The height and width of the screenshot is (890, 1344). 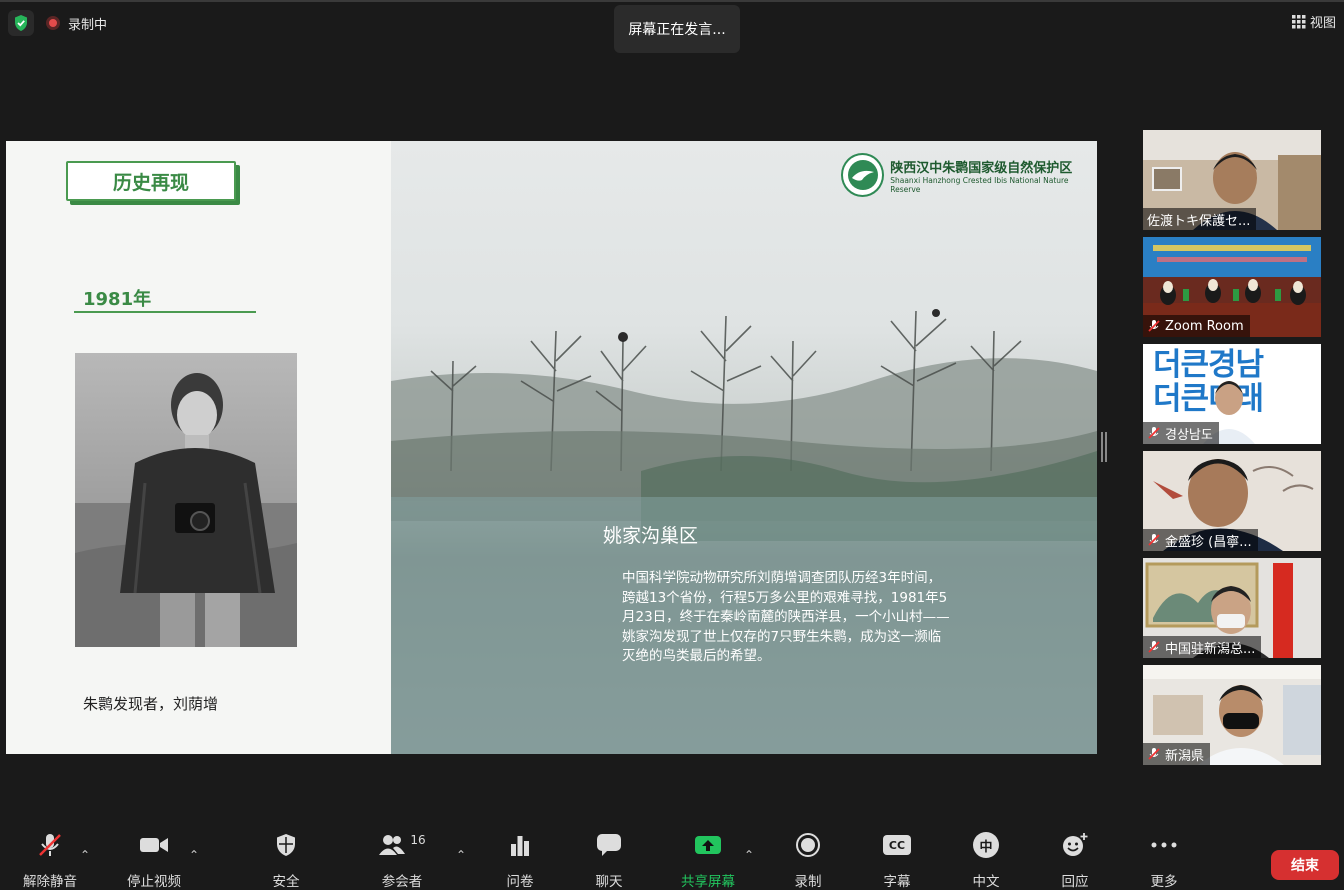 I want to click on section-title: 历史再现, so click(x=151, y=181).